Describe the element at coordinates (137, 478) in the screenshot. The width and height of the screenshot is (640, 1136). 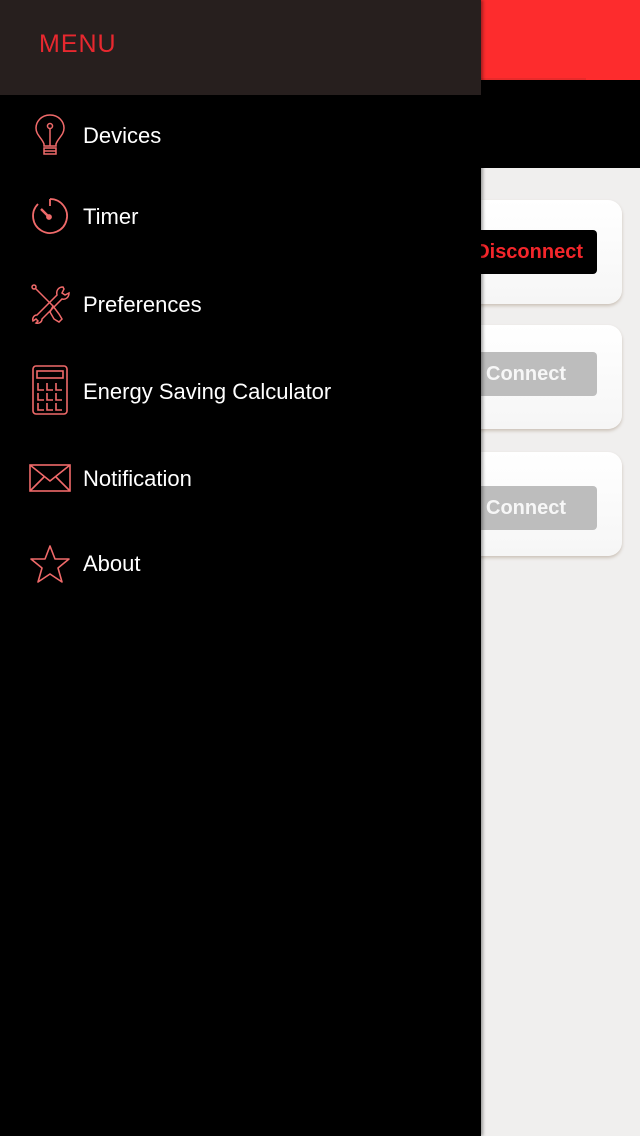
I see `menu-item-label: Notification` at that location.